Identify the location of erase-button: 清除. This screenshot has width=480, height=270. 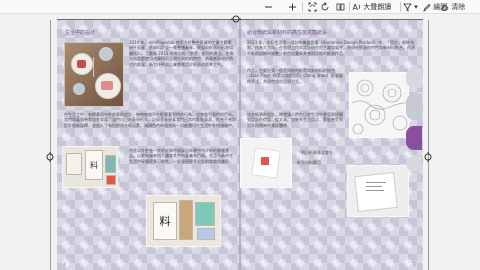
(452, 7).